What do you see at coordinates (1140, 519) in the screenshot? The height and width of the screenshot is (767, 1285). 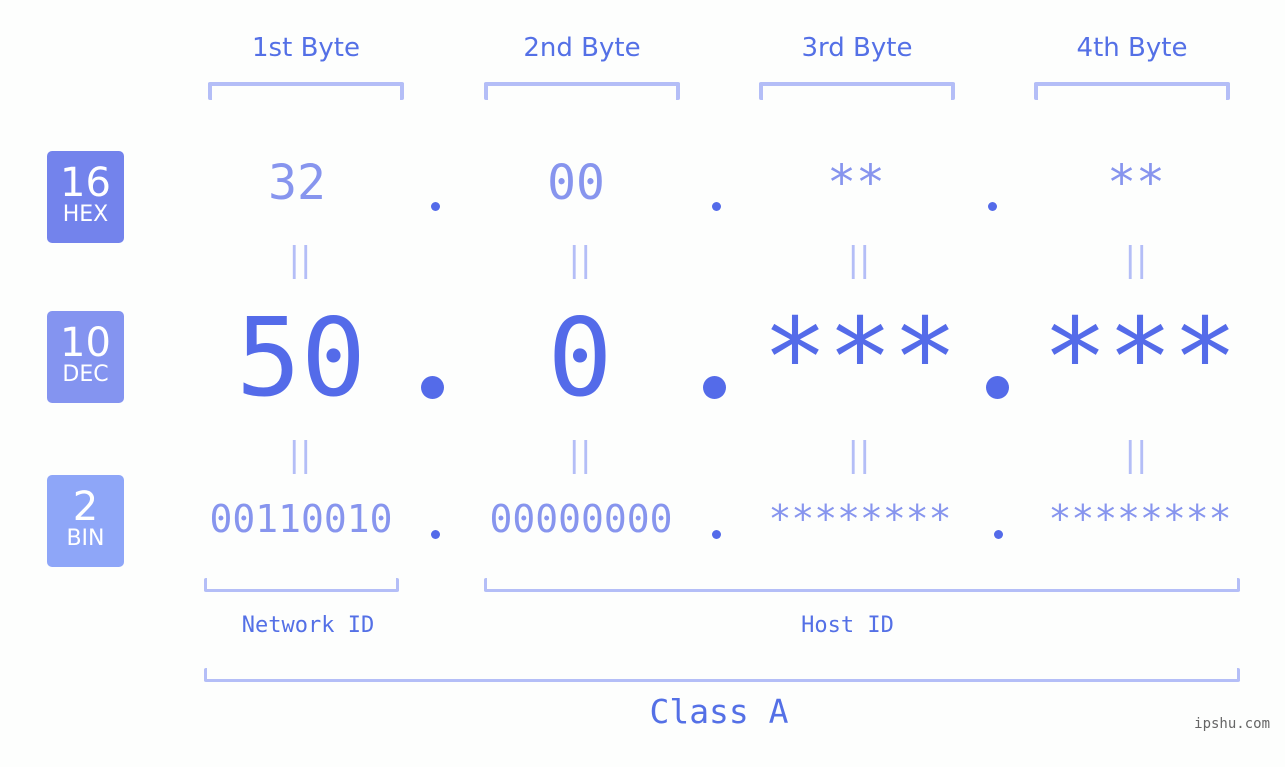 I see `bin-byte-4: ********` at bounding box center [1140, 519].